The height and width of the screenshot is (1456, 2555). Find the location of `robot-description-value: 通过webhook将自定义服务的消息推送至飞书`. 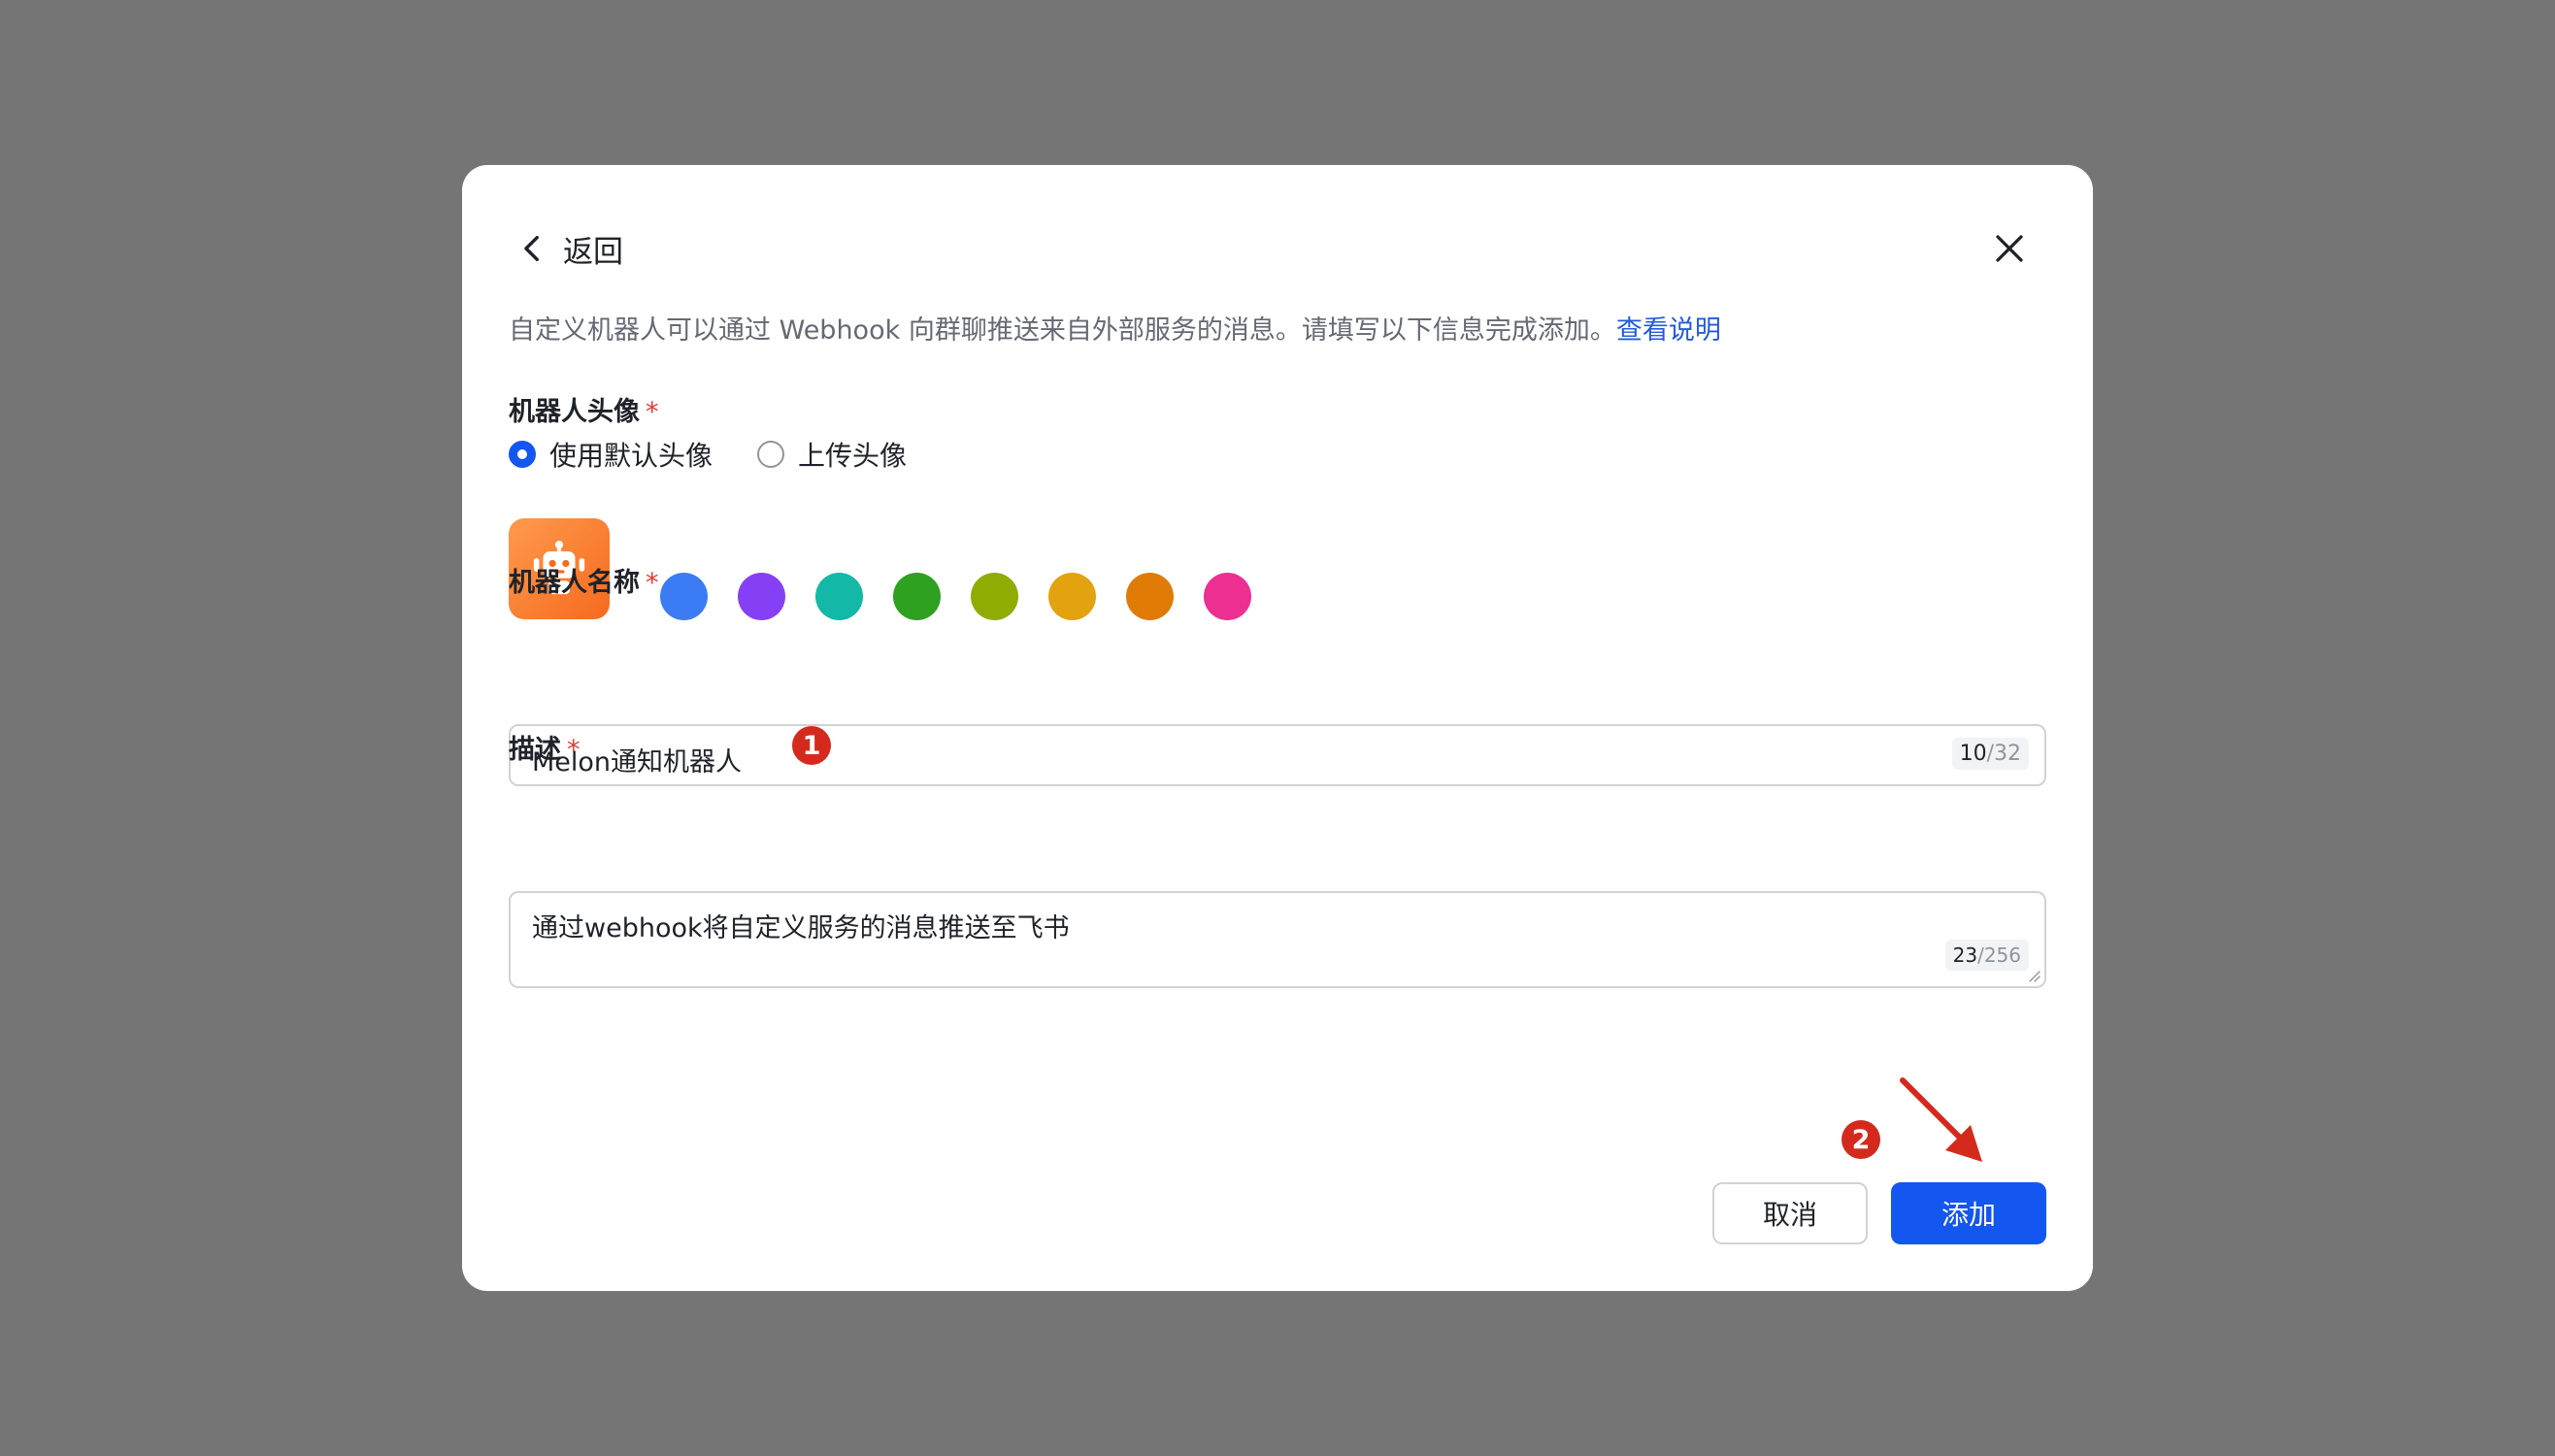

robot-description-value: 通过webhook将自定义服务的消息推送至飞书 is located at coordinates (801, 928).